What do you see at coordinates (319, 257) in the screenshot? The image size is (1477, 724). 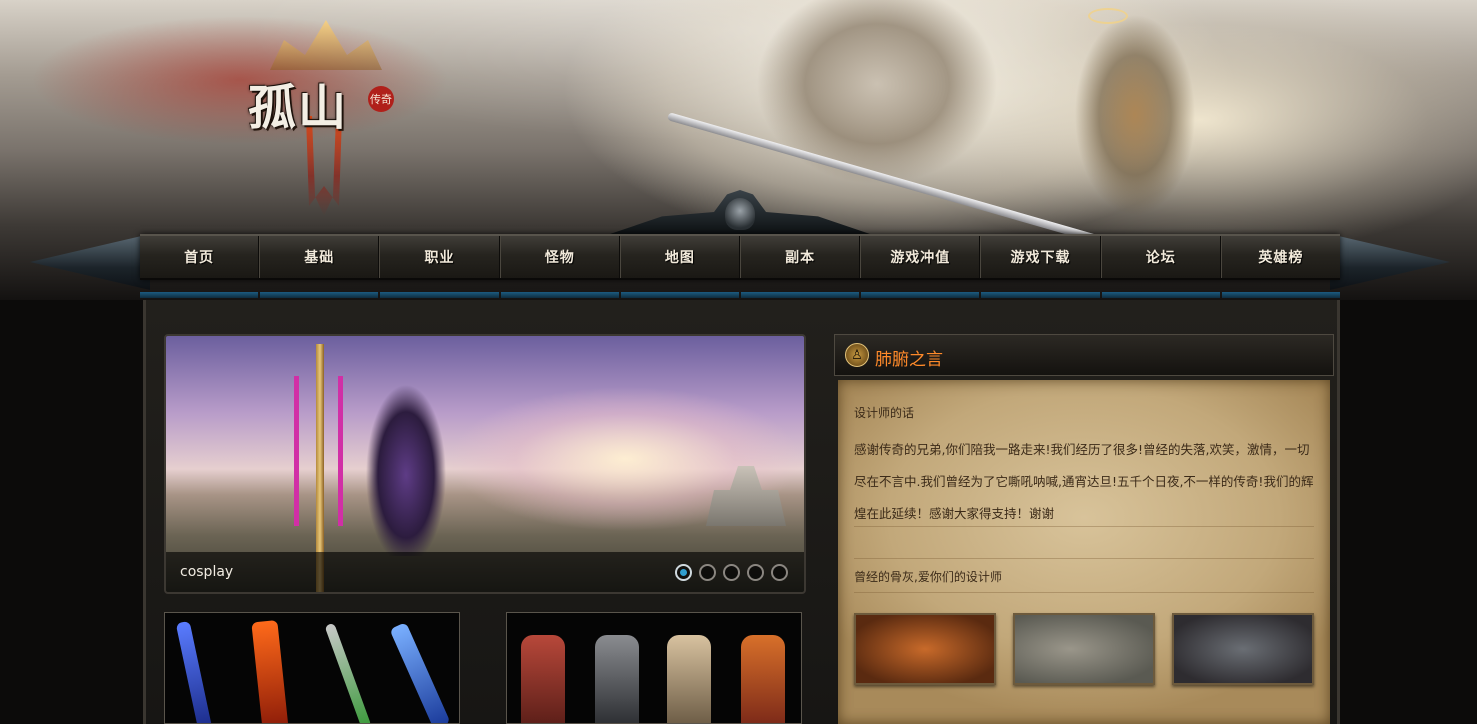 I see `nav-item-basics: 基础` at bounding box center [319, 257].